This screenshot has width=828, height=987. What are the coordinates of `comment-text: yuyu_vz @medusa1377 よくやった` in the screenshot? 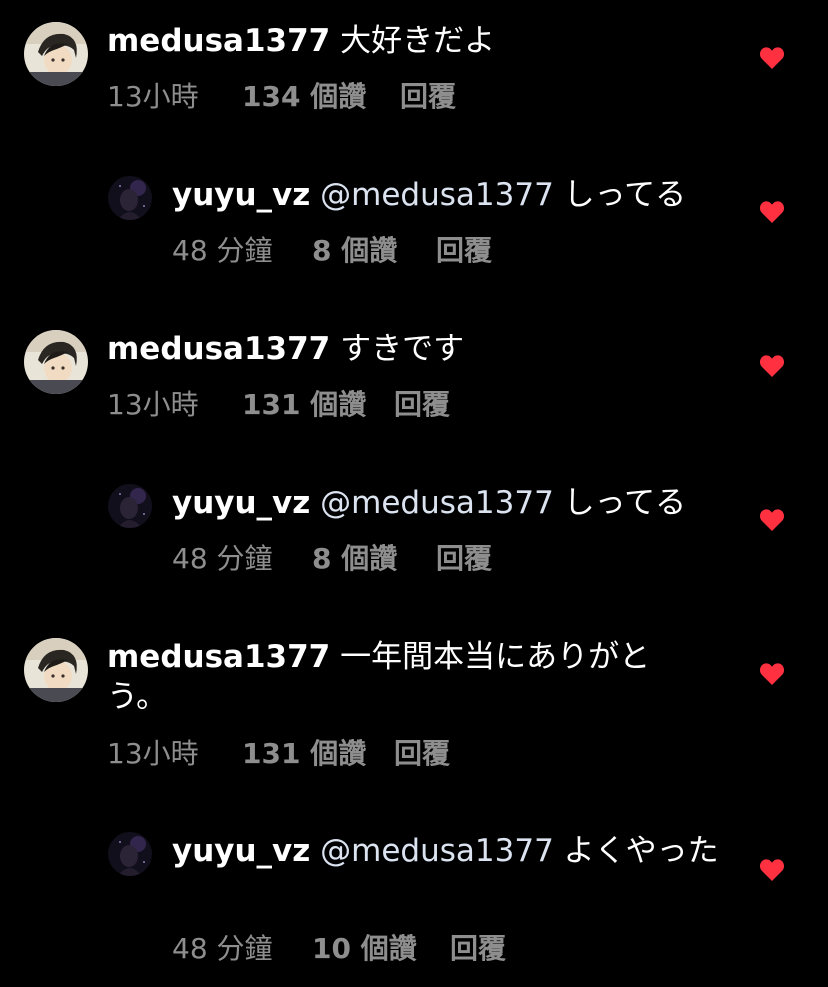 It's located at (446, 851).